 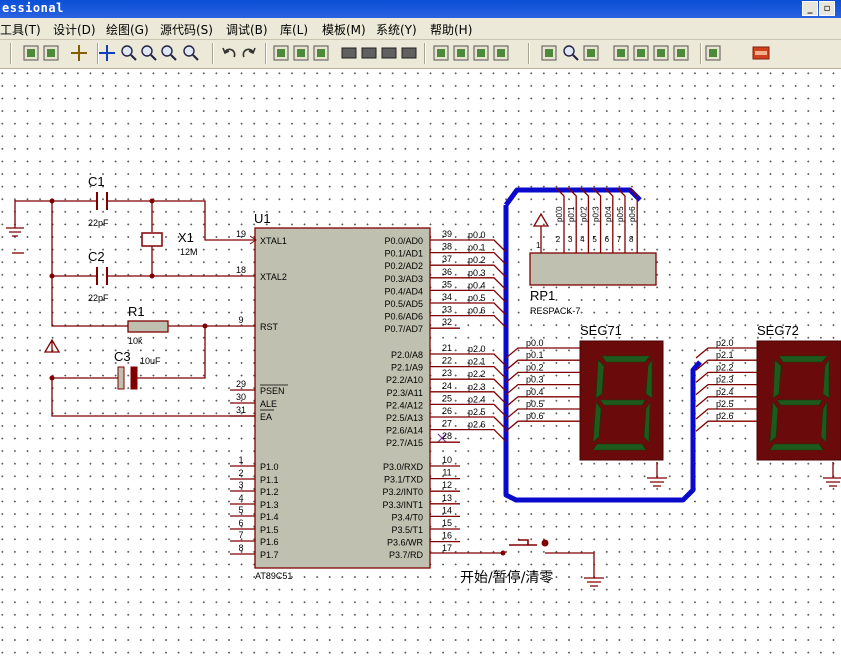 What do you see at coordinates (79, 53) in the screenshot?
I see `origin-icon` at bounding box center [79, 53].